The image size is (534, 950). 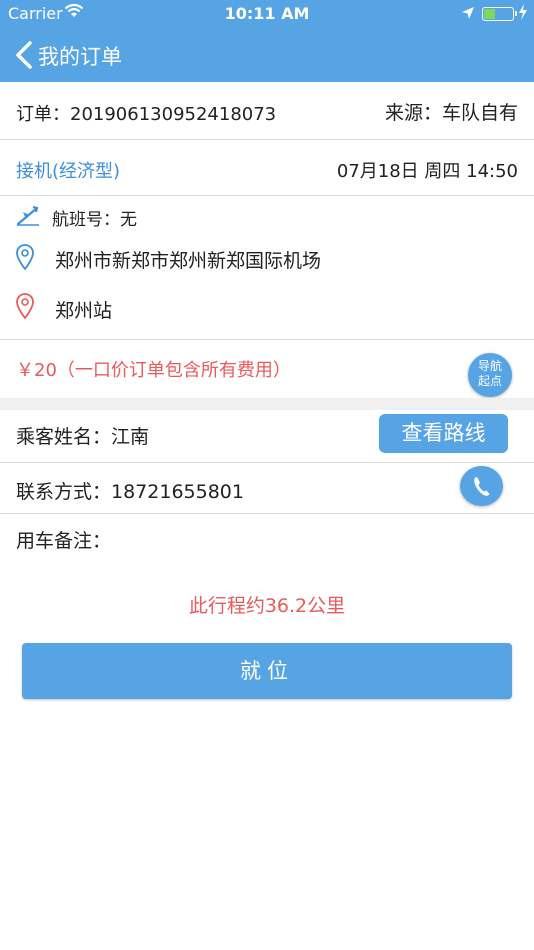 I want to click on origin-pin-icon, so click(x=25, y=259).